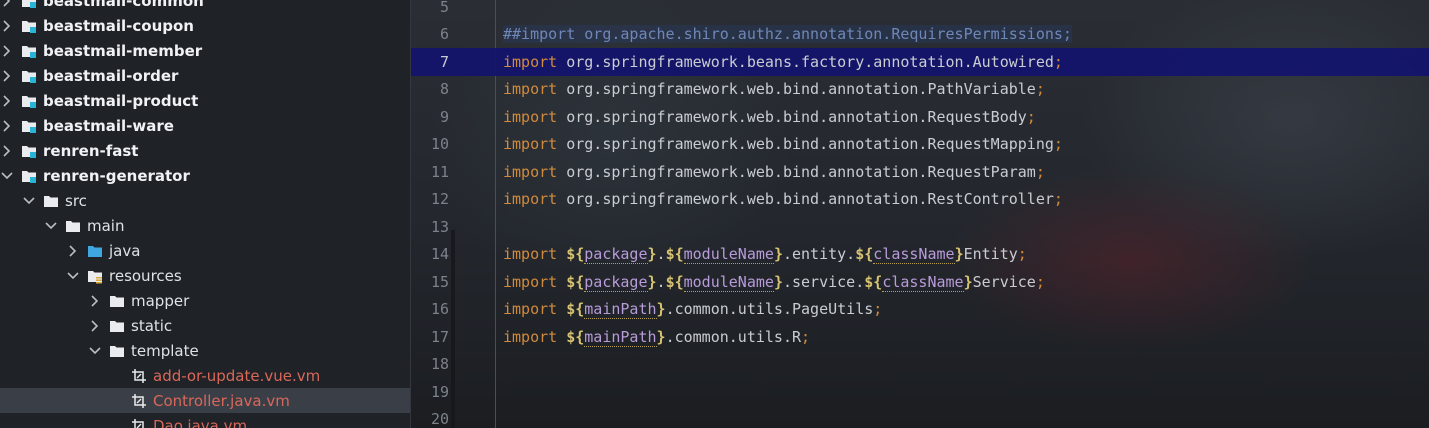 The image size is (1429, 428). I want to click on line-number: 16, so click(439, 309).